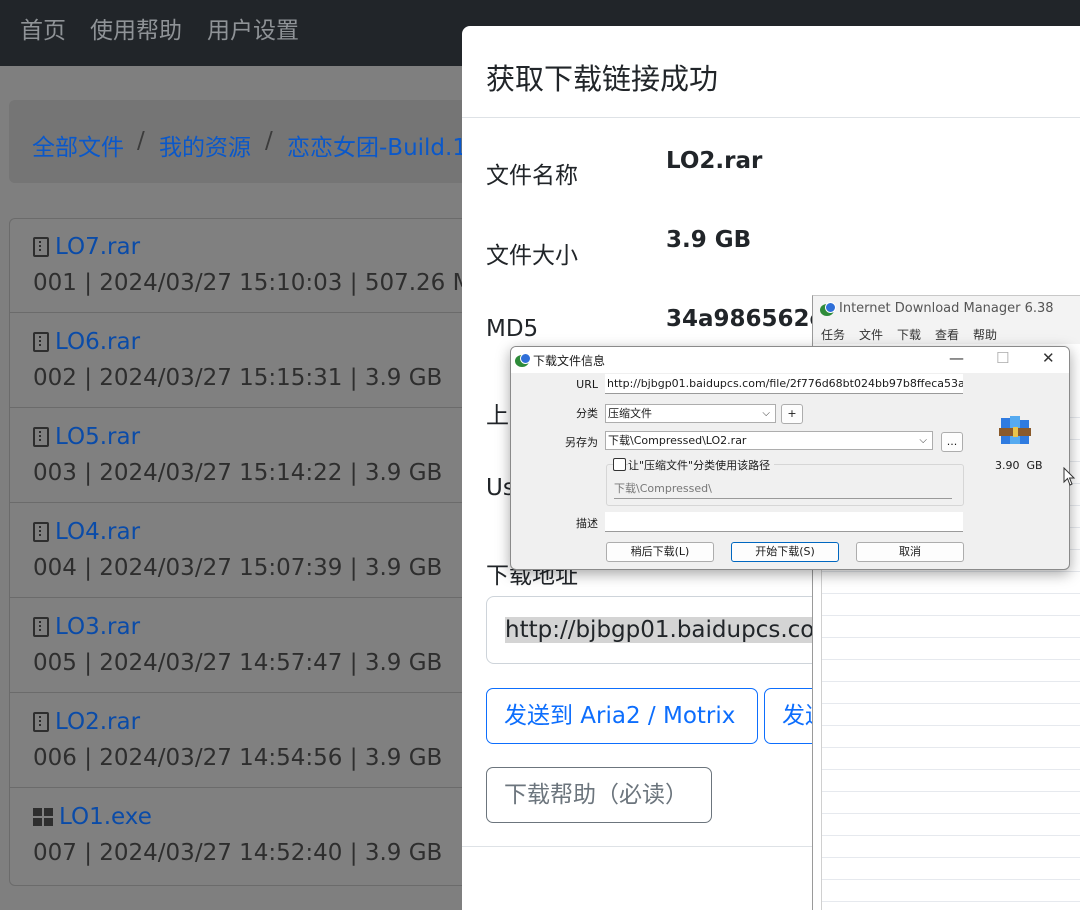  Describe the element at coordinates (792, 414) in the screenshot. I see `add-category-button: +` at that location.